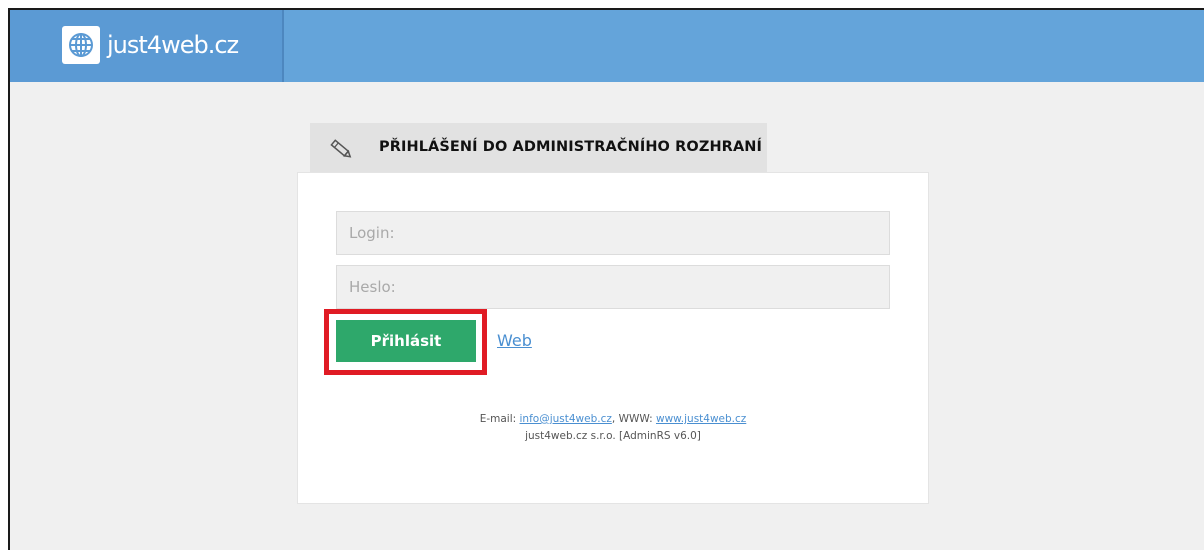 The image size is (1204, 550). I want to click on top-bar: just4web.cz, so click(607, 46).